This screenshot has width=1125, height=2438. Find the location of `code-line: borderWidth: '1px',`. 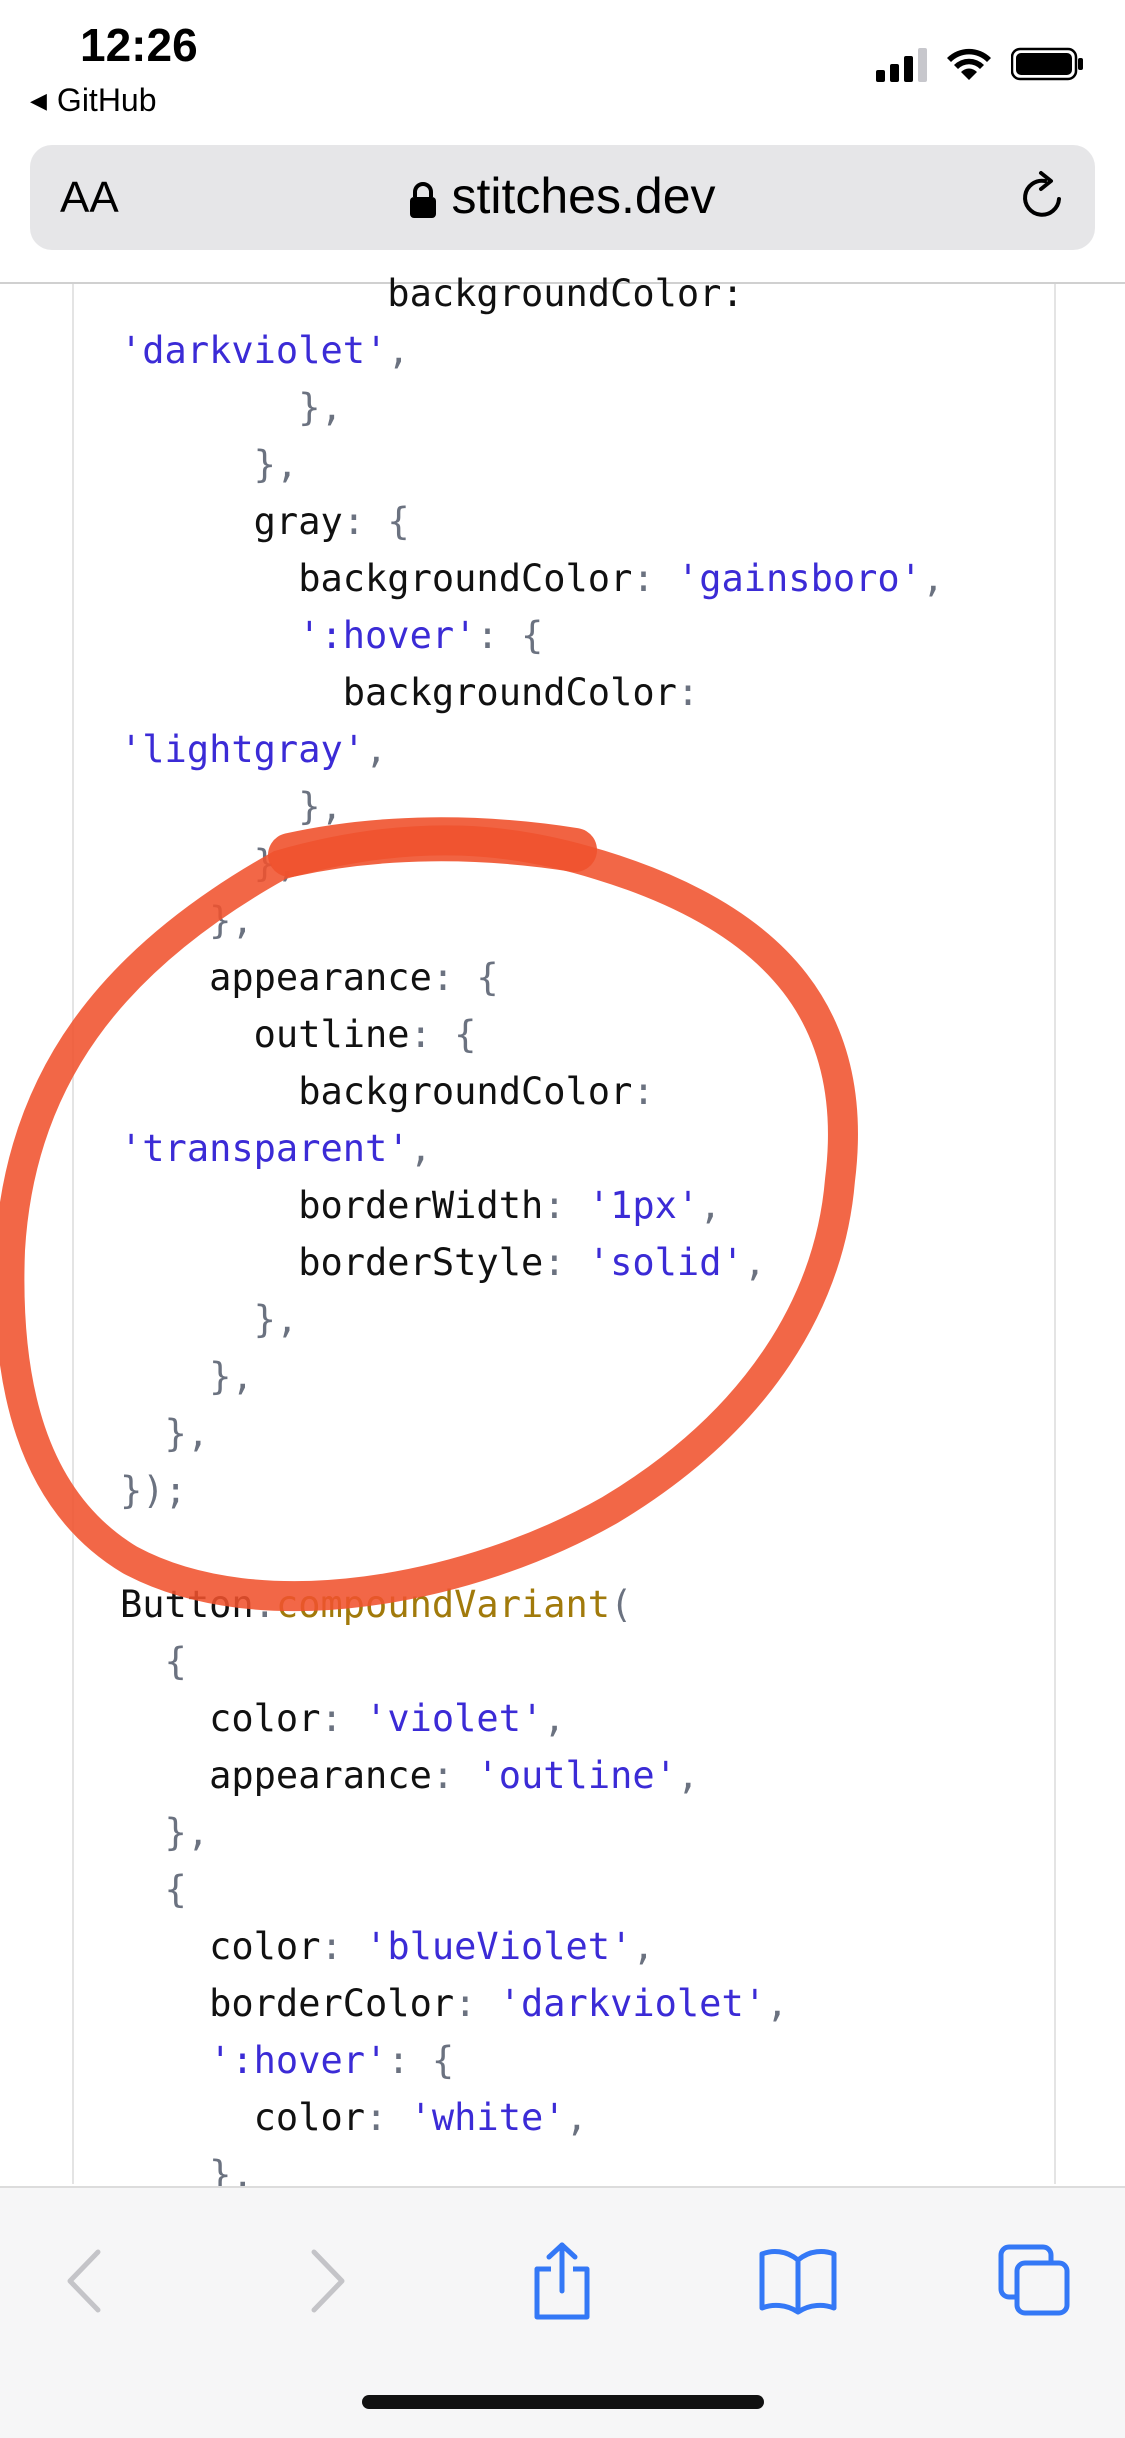

code-line: borderWidth: '1px', is located at coordinates (420, 1205).